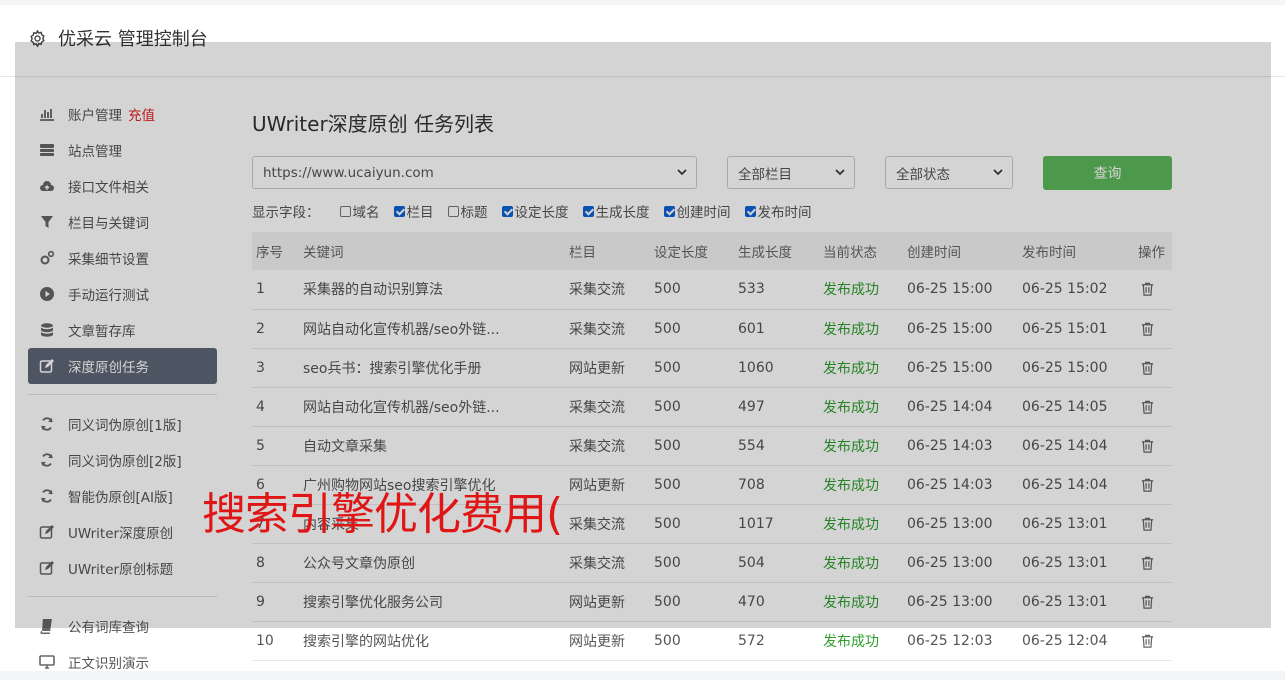 The width and height of the screenshot is (1285, 680). I want to click on field-checkbox-label: 栏目, so click(420, 213).